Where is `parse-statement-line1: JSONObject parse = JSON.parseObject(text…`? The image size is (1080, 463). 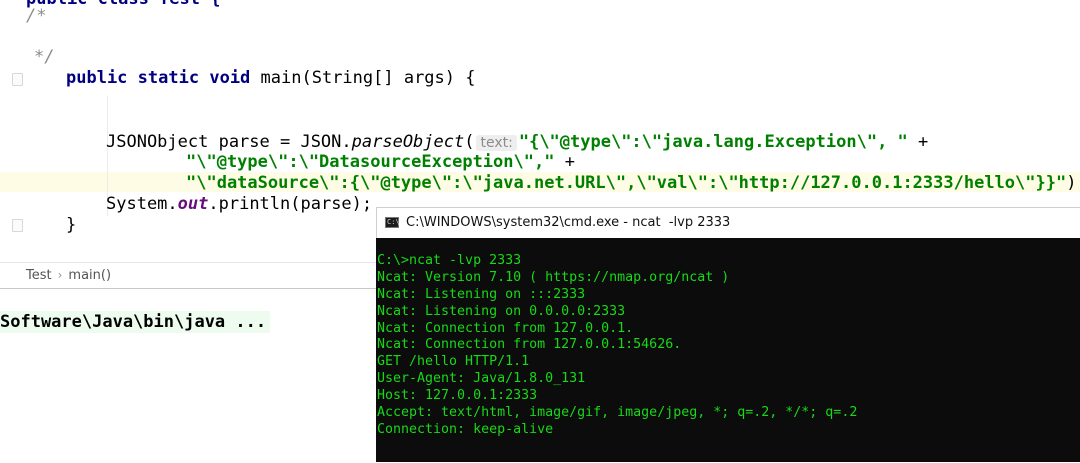
parse-statement-line1: JSONObject parse = JSON.parseObject(text… is located at coordinates (517, 142).